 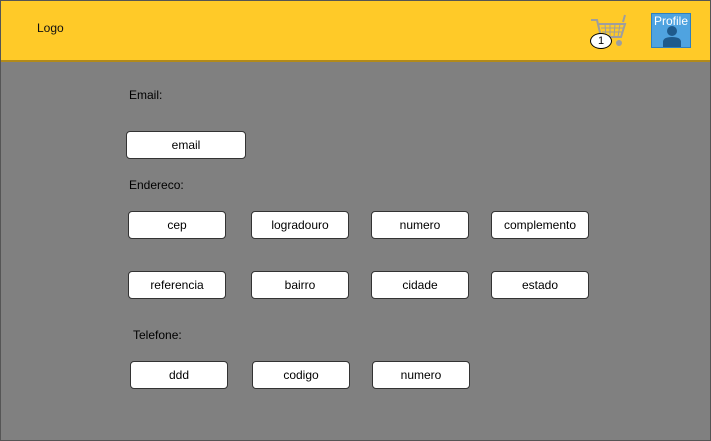 I want to click on phone-label: Telefone:, so click(x=157, y=335).